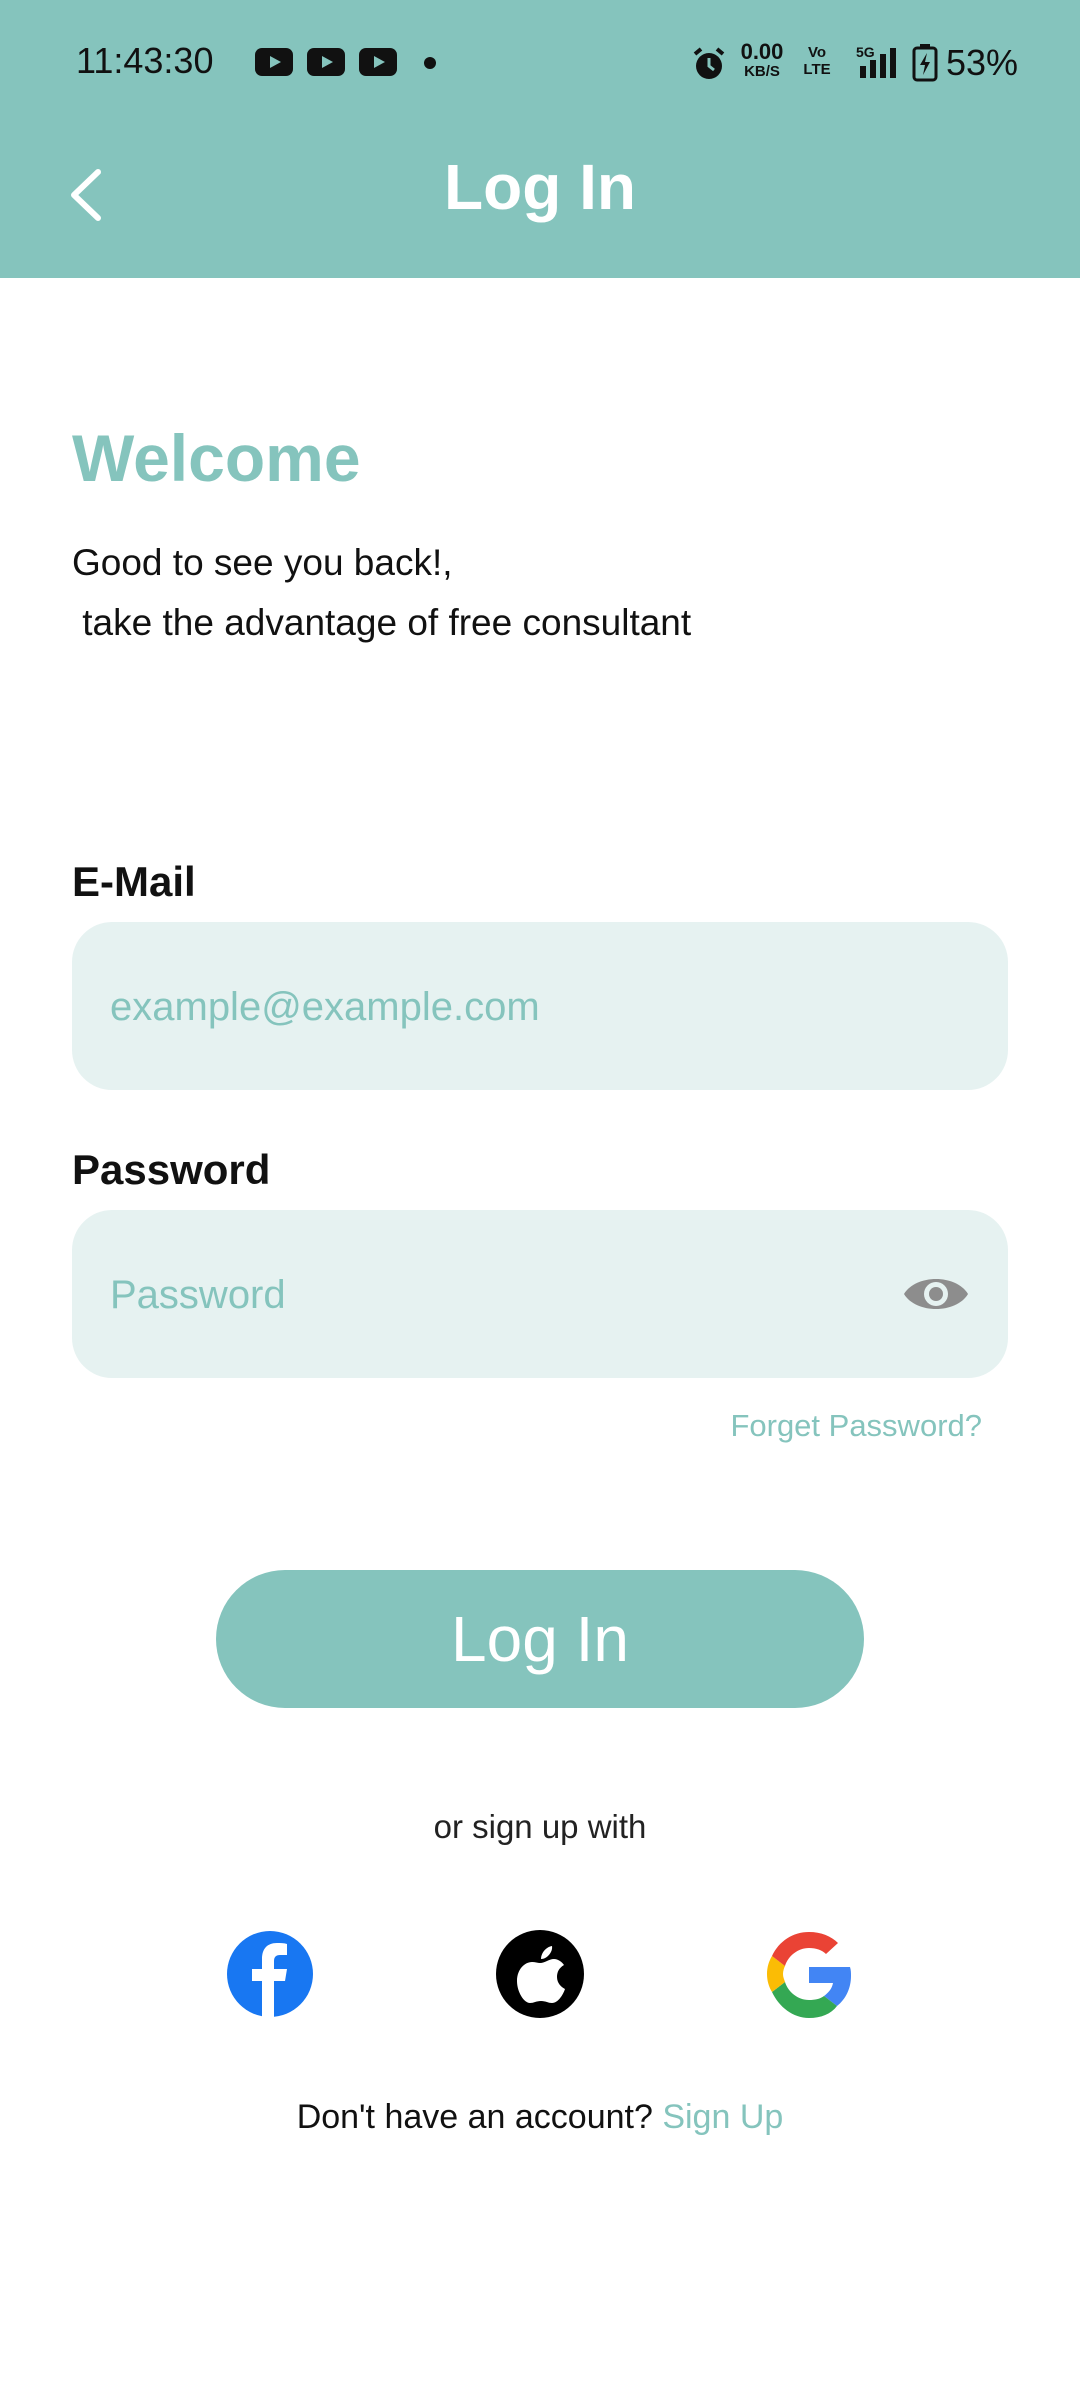  What do you see at coordinates (216, 458) in the screenshot?
I see `welcome-heading: Welcome` at bounding box center [216, 458].